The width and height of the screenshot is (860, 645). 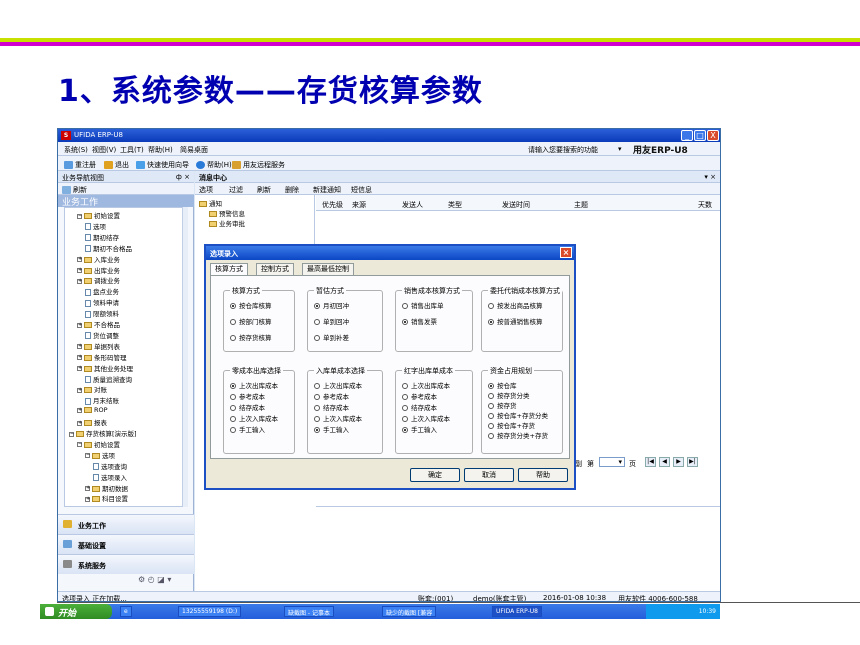 I want to click on col-type: 类型, so click(x=455, y=205).